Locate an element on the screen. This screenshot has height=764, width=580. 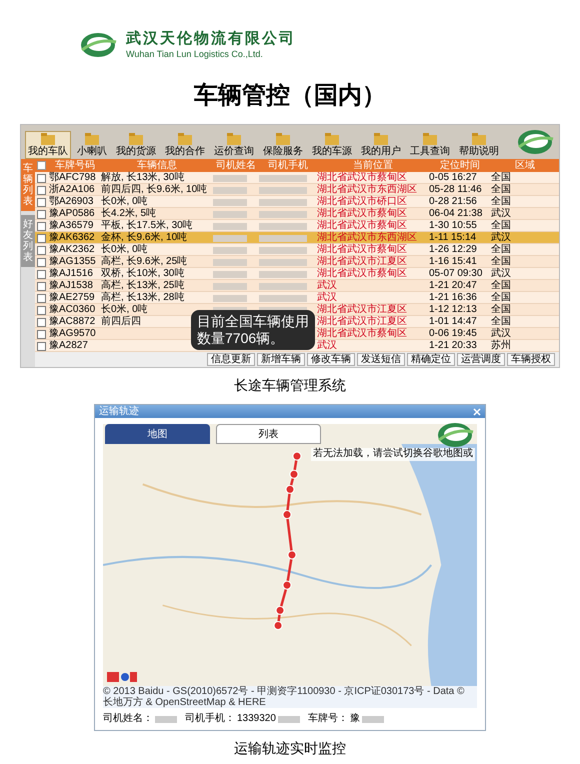
time-text: 05-28 11:46 is located at coordinates (456, 190).